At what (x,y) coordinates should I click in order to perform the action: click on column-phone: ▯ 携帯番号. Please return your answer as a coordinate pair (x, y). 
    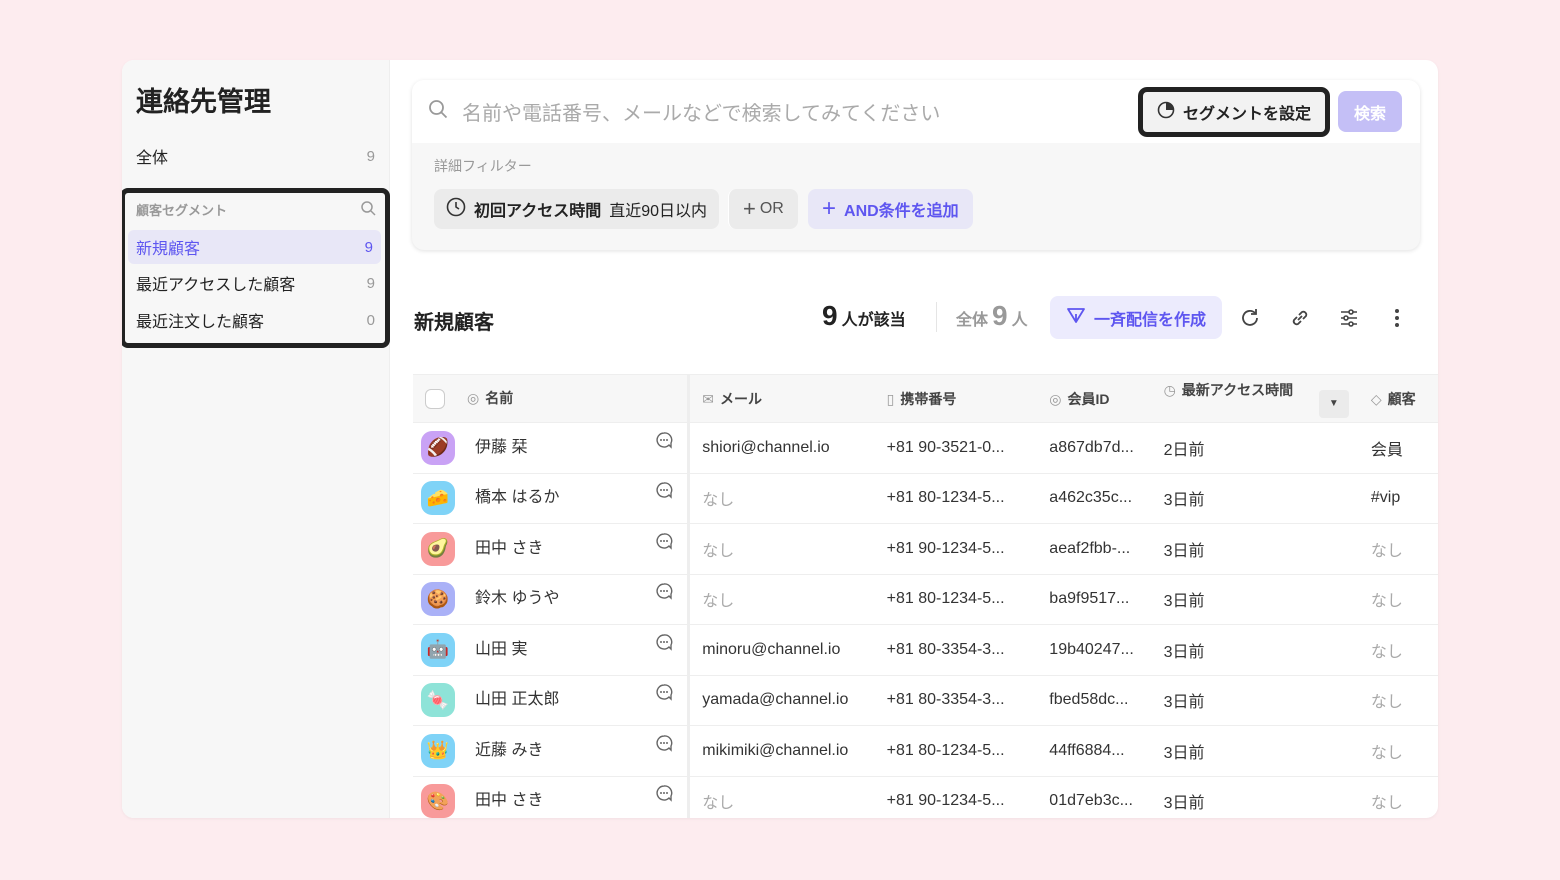
    Looking at the image, I should click on (956, 398).